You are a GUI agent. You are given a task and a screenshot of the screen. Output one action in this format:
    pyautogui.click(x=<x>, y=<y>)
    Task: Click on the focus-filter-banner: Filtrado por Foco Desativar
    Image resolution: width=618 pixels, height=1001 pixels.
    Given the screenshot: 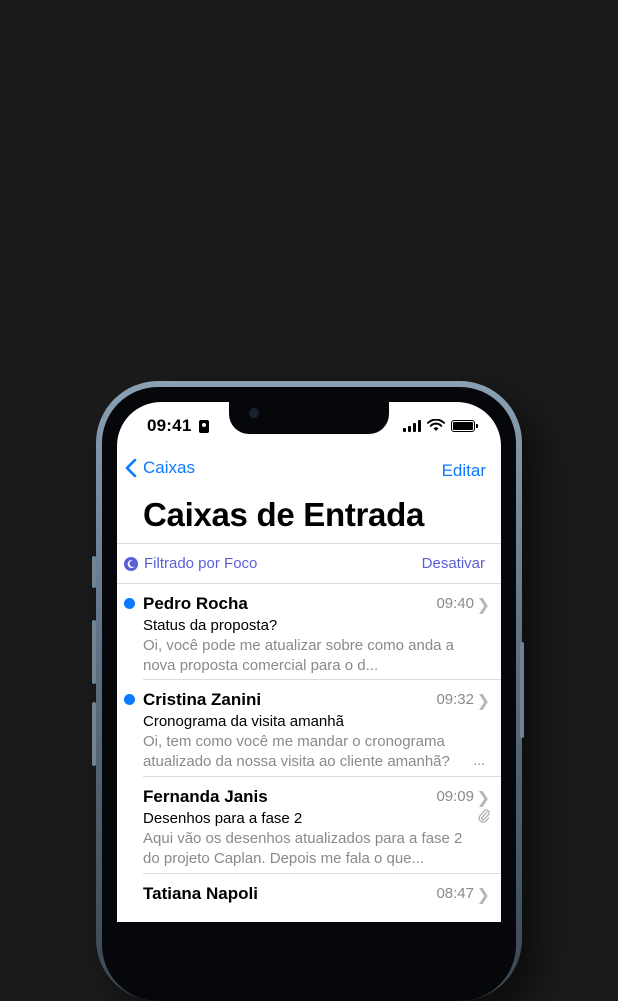 What is the action you would take?
    pyautogui.click(x=309, y=564)
    